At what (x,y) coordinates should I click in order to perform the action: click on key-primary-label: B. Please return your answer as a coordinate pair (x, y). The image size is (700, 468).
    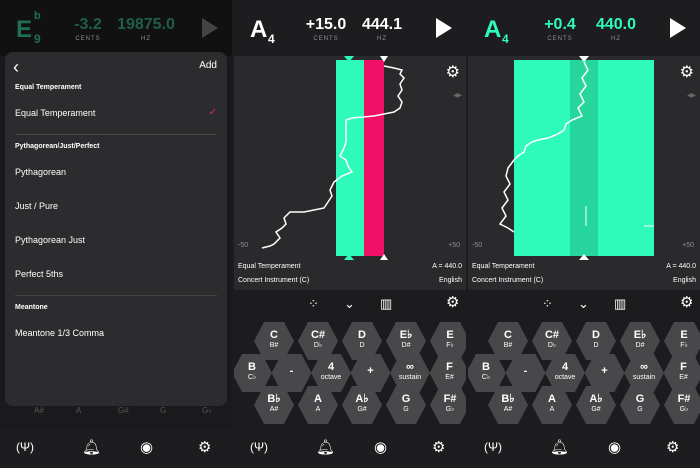
    Looking at the image, I should click on (252, 367).